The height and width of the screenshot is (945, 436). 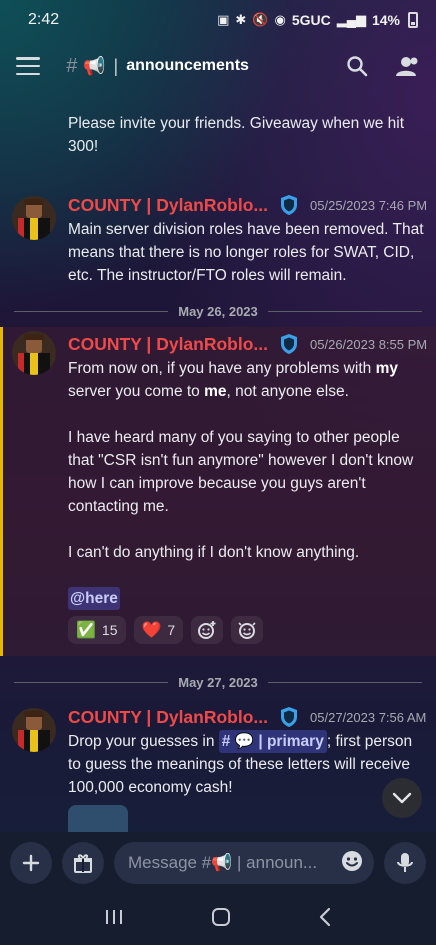 I want to click on voice-message-button, so click(x=405, y=863).